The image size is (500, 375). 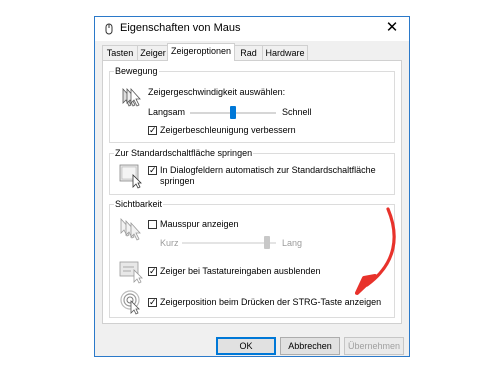 What do you see at coordinates (136, 71) in the screenshot?
I see `motion-group-label: Bewegung` at bounding box center [136, 71].